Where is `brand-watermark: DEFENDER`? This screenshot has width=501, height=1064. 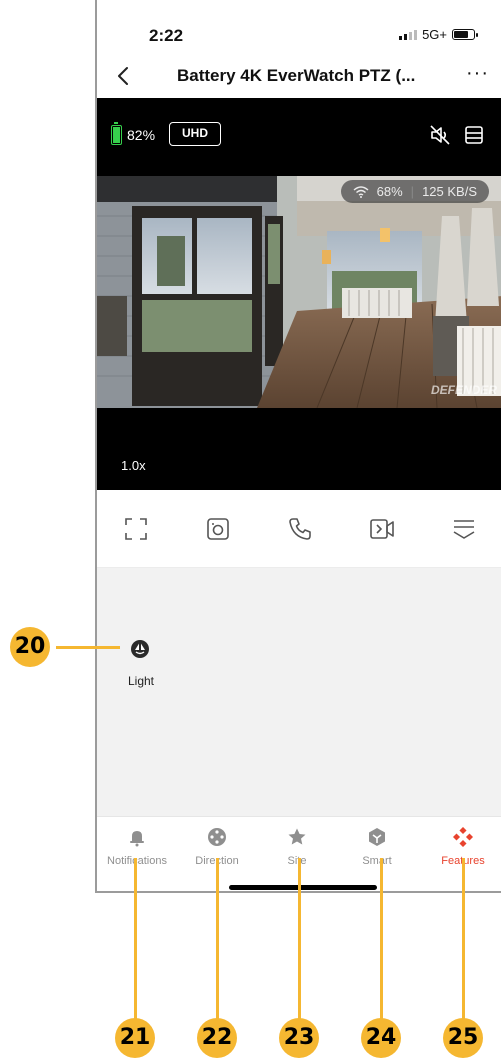 brand-watermark: DEFENDER is located at coordinates (463, 390).